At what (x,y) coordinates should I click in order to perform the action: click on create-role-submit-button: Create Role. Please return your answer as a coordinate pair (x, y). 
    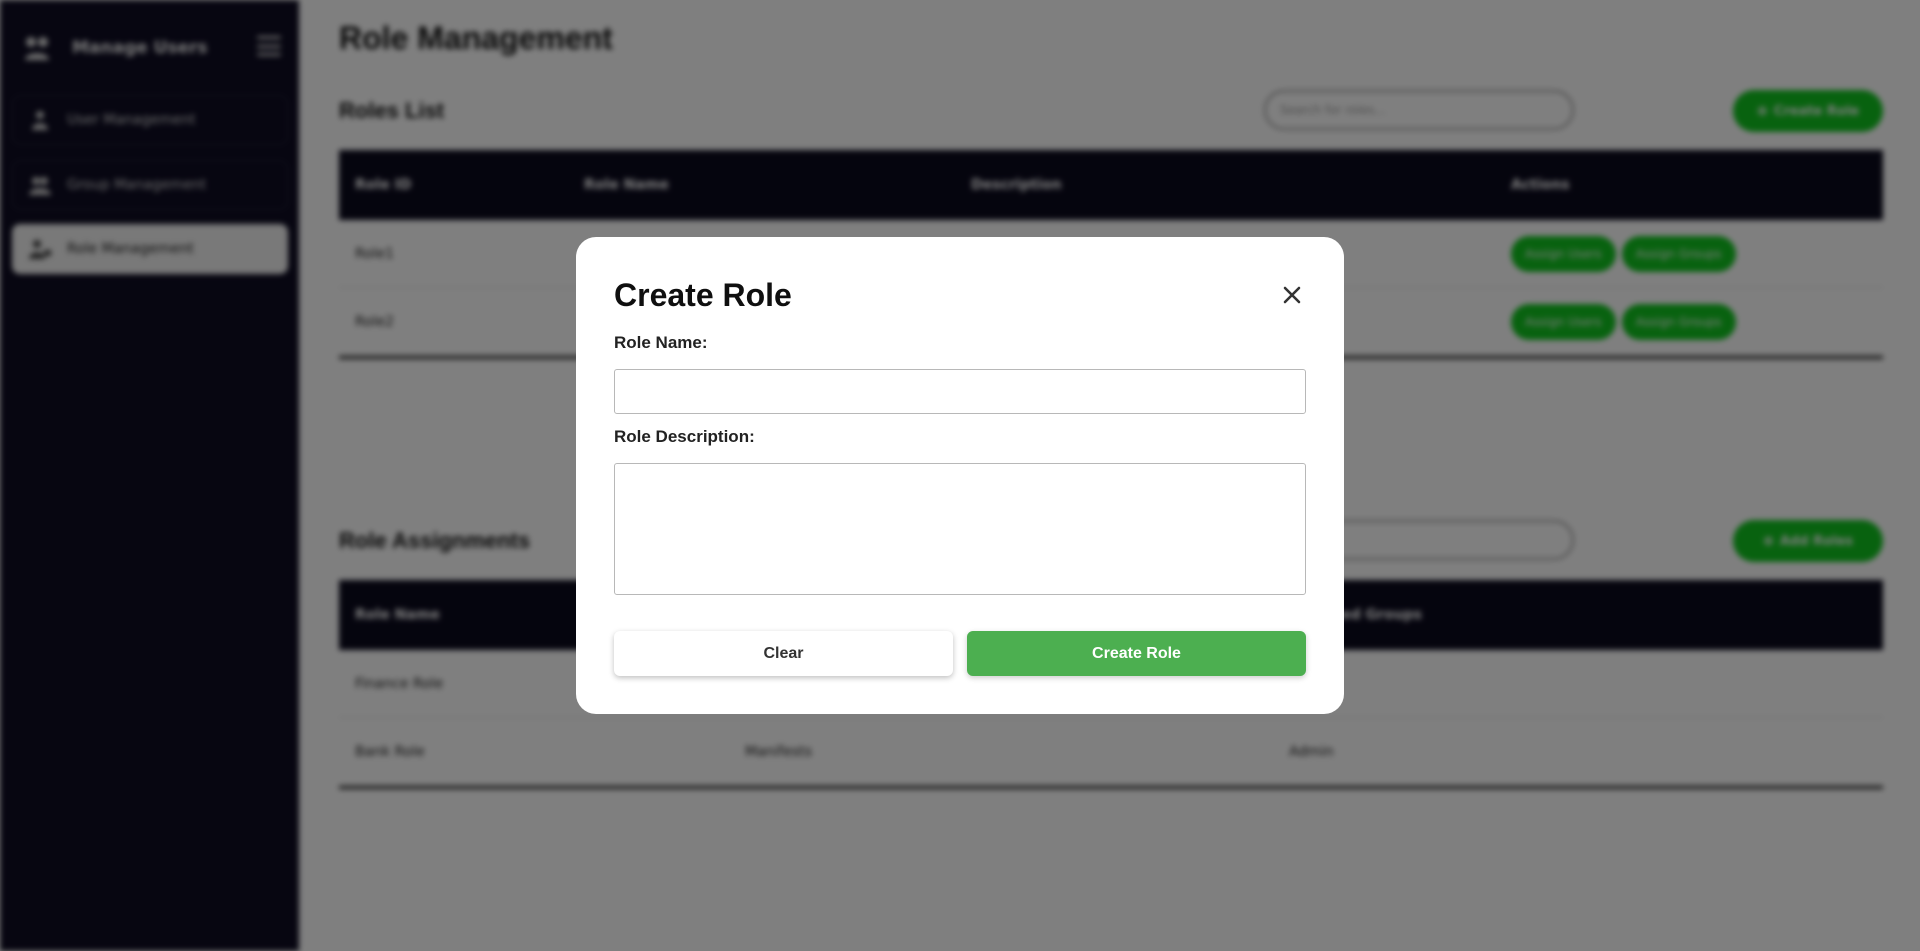
    Looking at the image, I should click on (1136, 653).